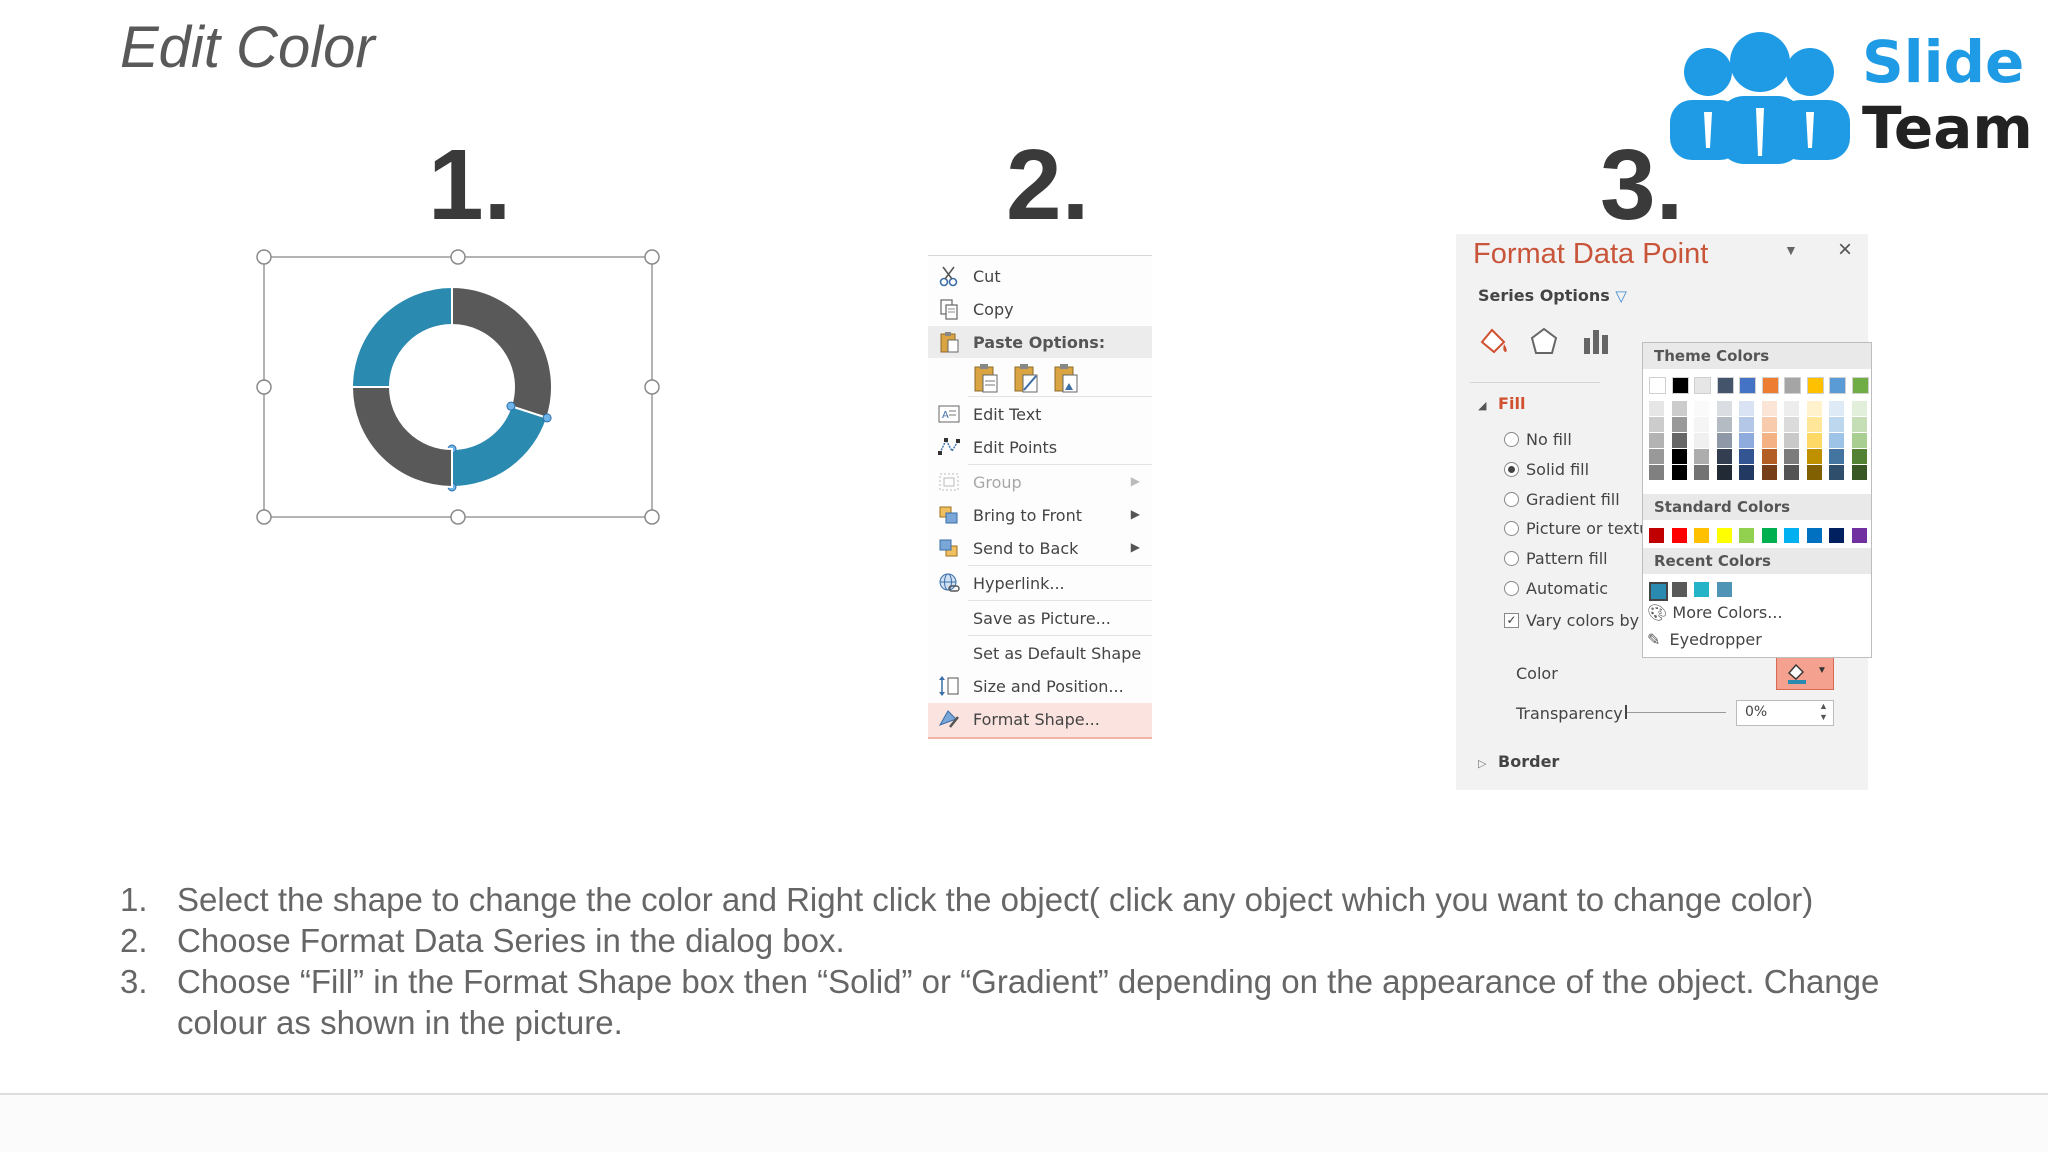  I want to click on donut-chart, so click(455, 388).